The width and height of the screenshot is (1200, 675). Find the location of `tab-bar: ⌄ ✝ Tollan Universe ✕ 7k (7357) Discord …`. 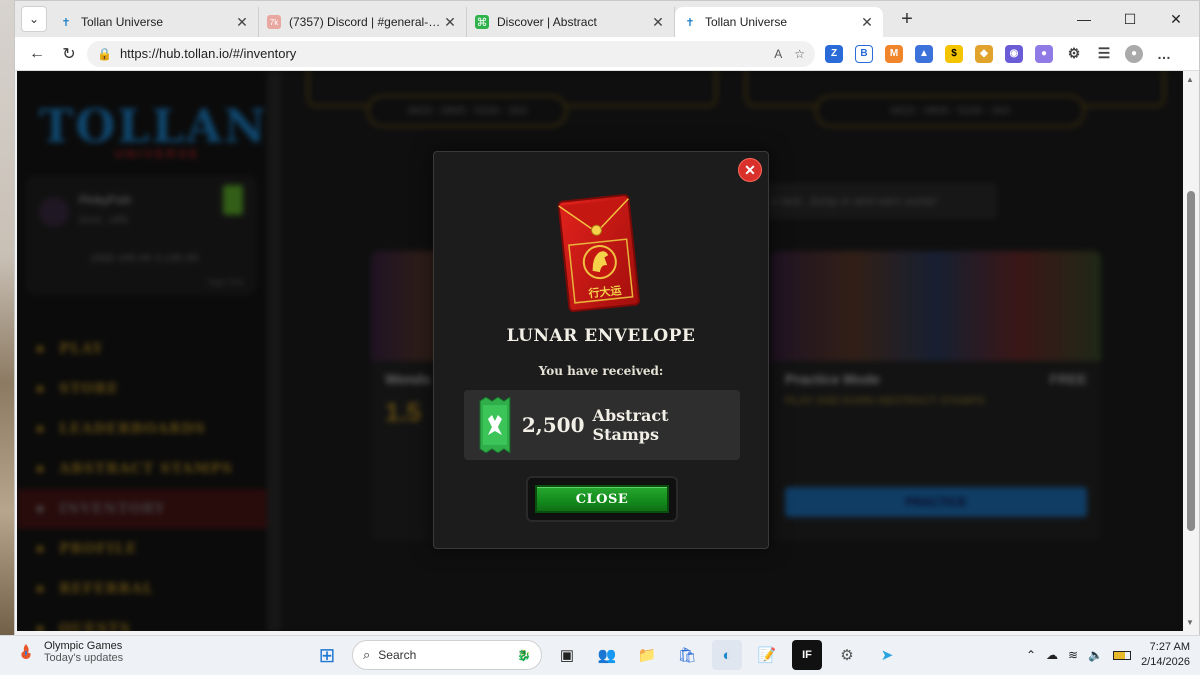

tab-bar: ⌄ ✝ Tollan Universe ✕ 7k (7357) Discord … is located at coordinates (607, 19).